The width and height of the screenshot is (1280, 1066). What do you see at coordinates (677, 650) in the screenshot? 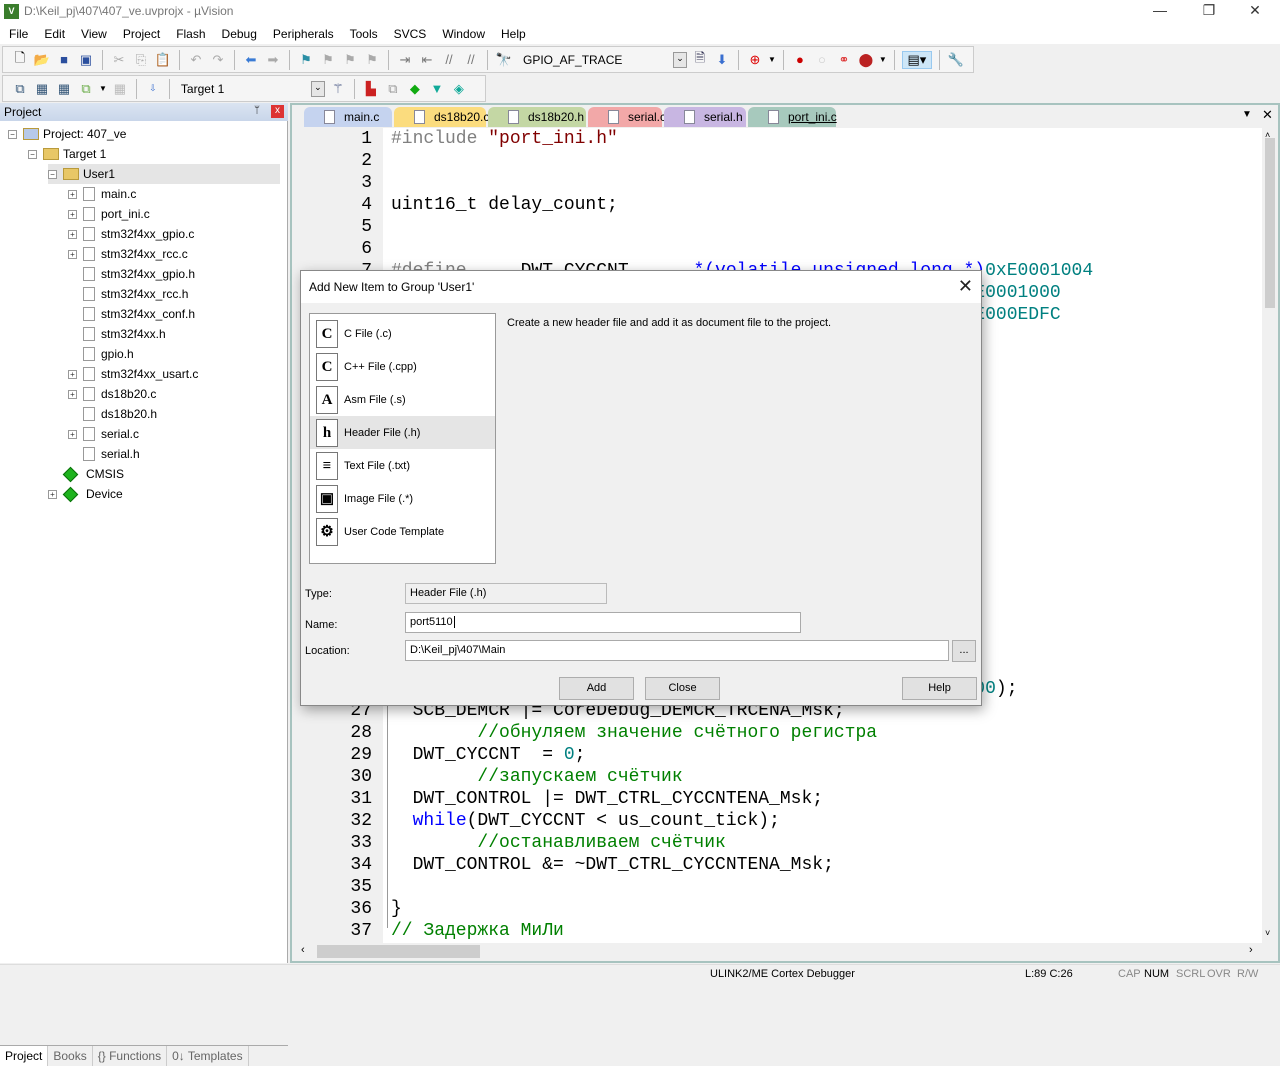
I see `location-input: D:\Keil_pj\407\Main` at bounding box center [677, 650].